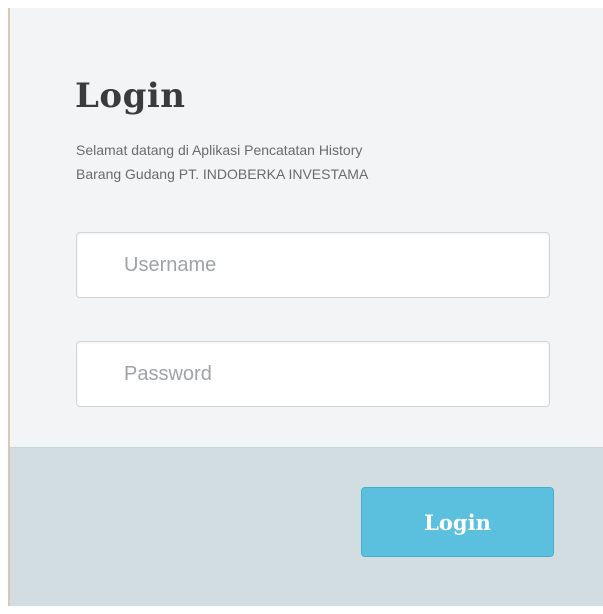  What do you see at coordinates (457, 522) in the screenshot?
I see `login-button: Login` at bounding box center [457, 522].